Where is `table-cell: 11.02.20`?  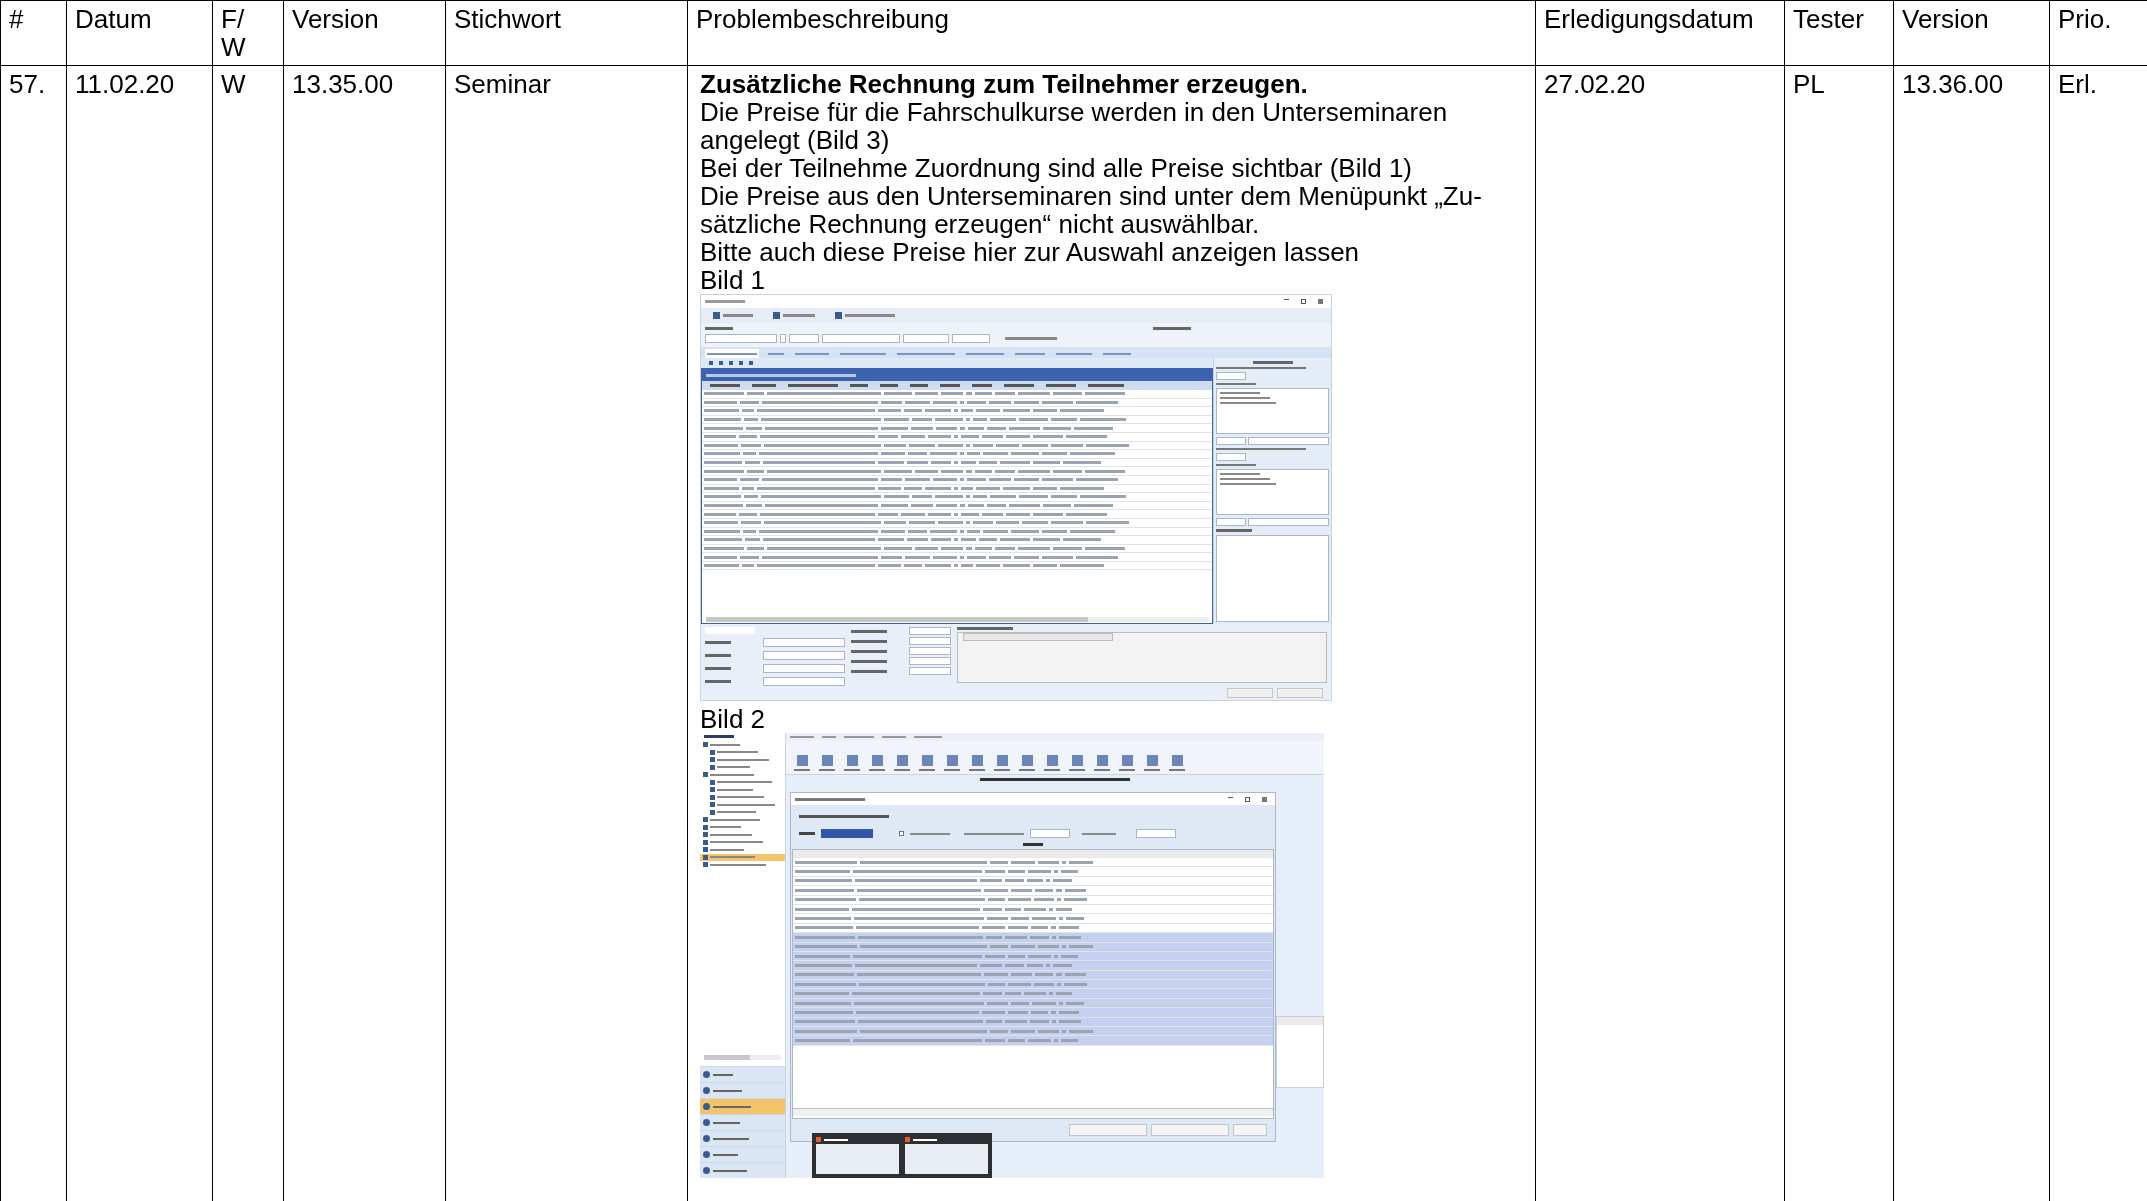
table-cell: 11.02.20 is located at coordinates (125, 84).